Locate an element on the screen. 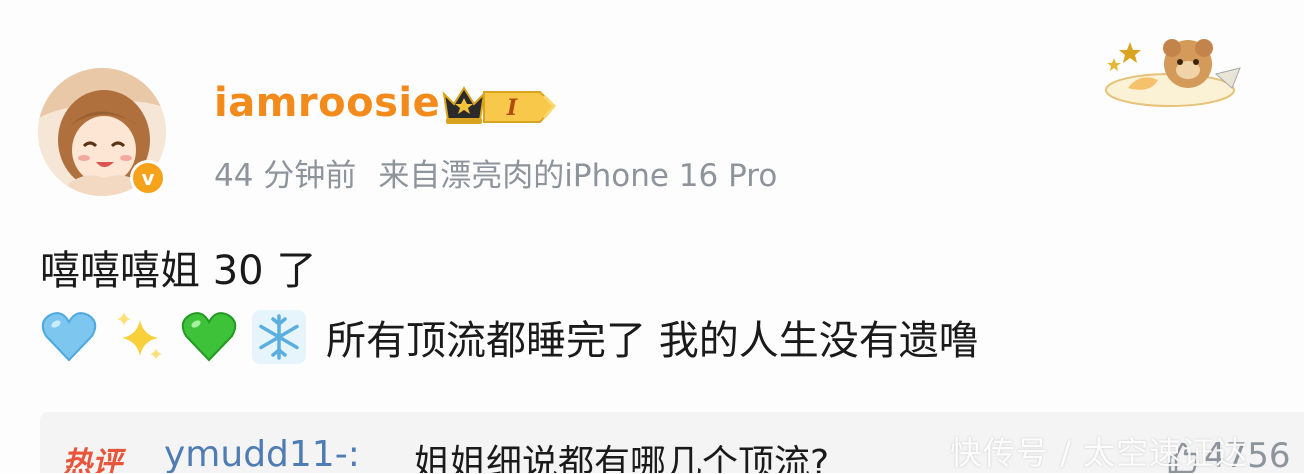 This screenshot has width=1304, height=474. post-time: 44 分钟前 is located at coordinates (285, 176).